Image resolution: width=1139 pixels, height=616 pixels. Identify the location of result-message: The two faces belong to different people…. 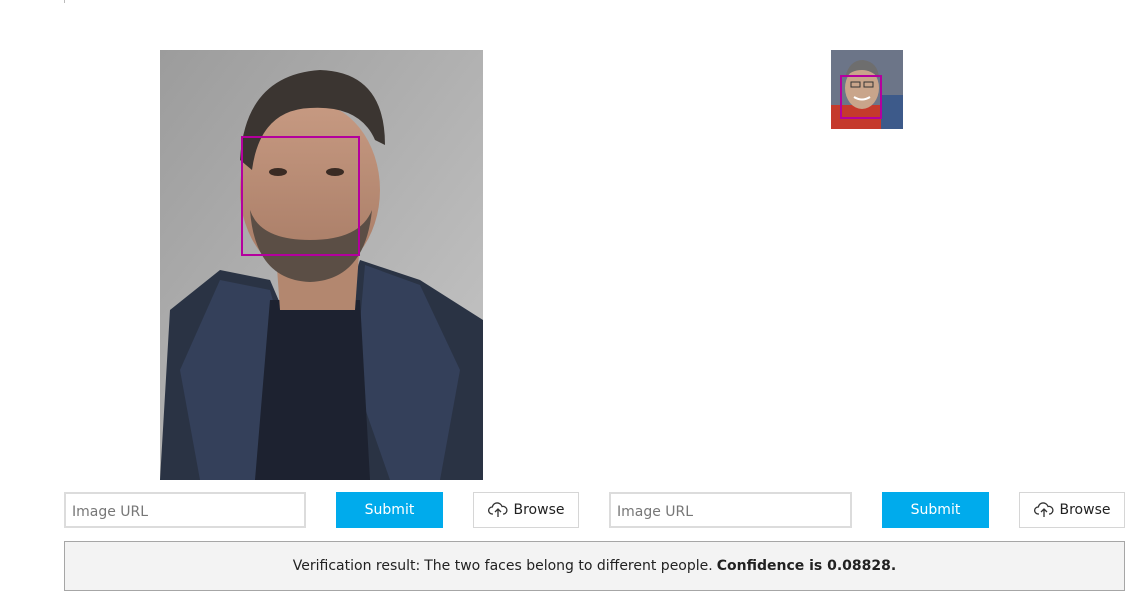
(568, 566).